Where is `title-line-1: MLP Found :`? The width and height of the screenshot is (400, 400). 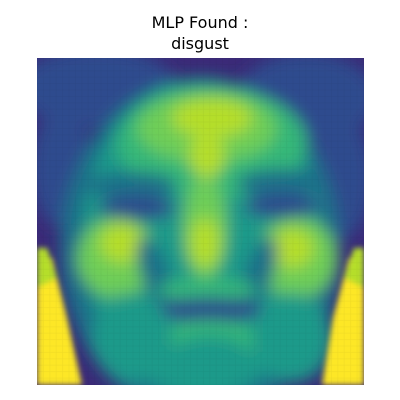
title-line-1: MLP Found : is located at coordinates (200, 22).